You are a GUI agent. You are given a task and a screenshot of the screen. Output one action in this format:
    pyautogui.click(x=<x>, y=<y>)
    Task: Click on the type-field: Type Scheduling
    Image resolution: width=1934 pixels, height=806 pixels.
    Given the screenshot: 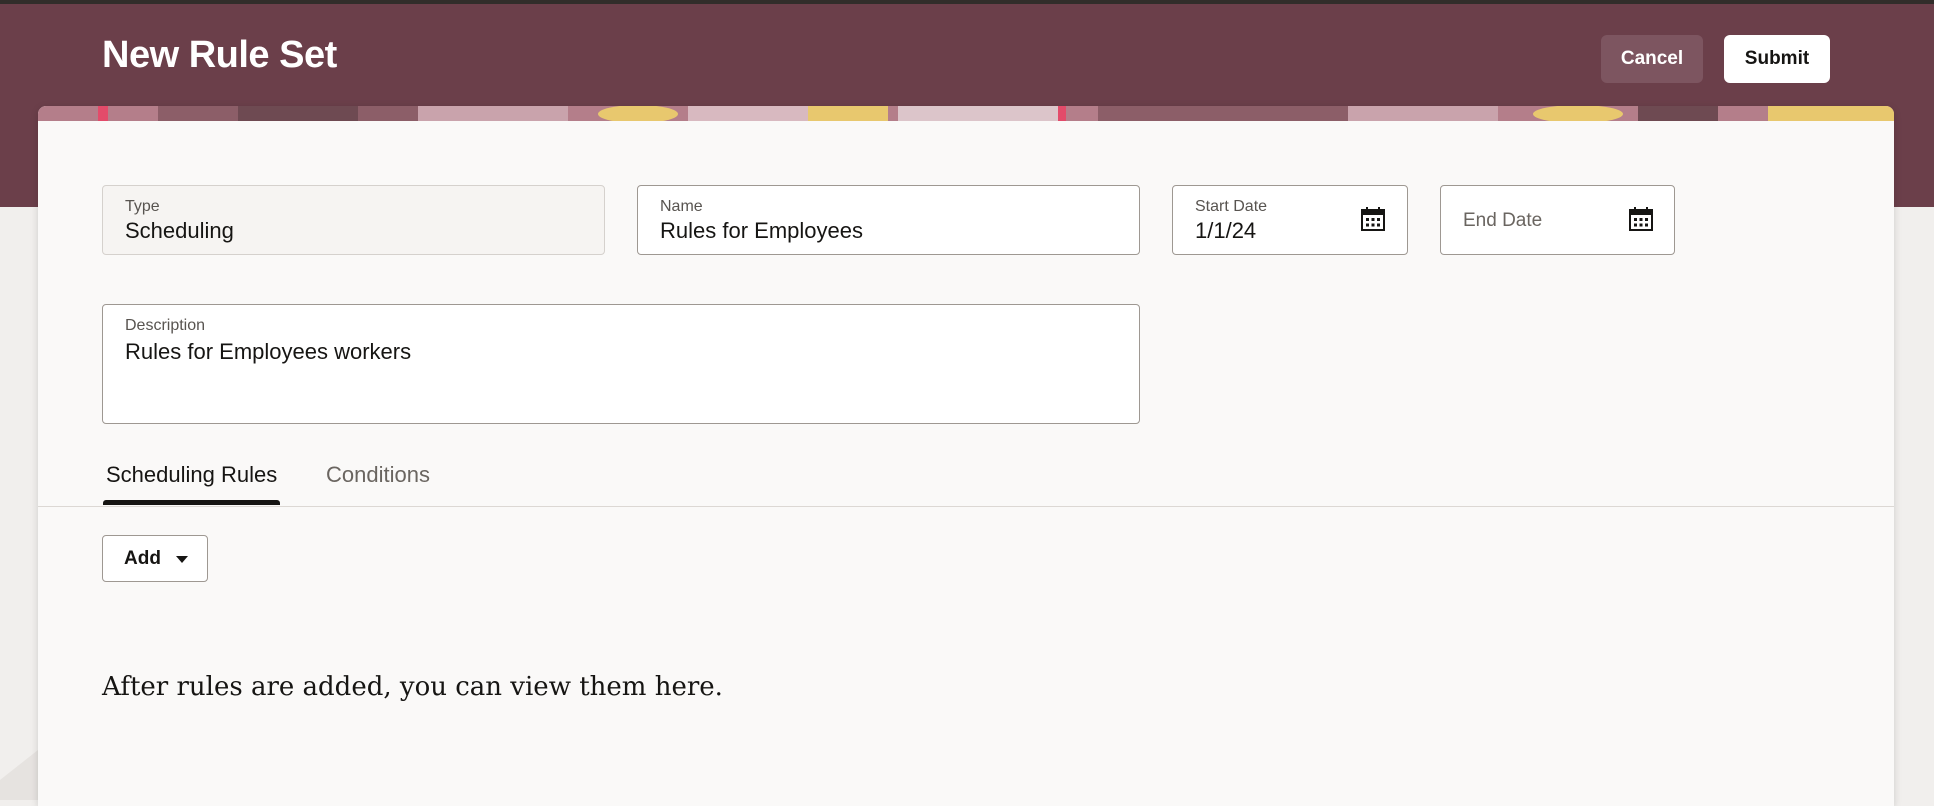 What is the action you would take?
    pyautogui.click(x=353, y=220)
    